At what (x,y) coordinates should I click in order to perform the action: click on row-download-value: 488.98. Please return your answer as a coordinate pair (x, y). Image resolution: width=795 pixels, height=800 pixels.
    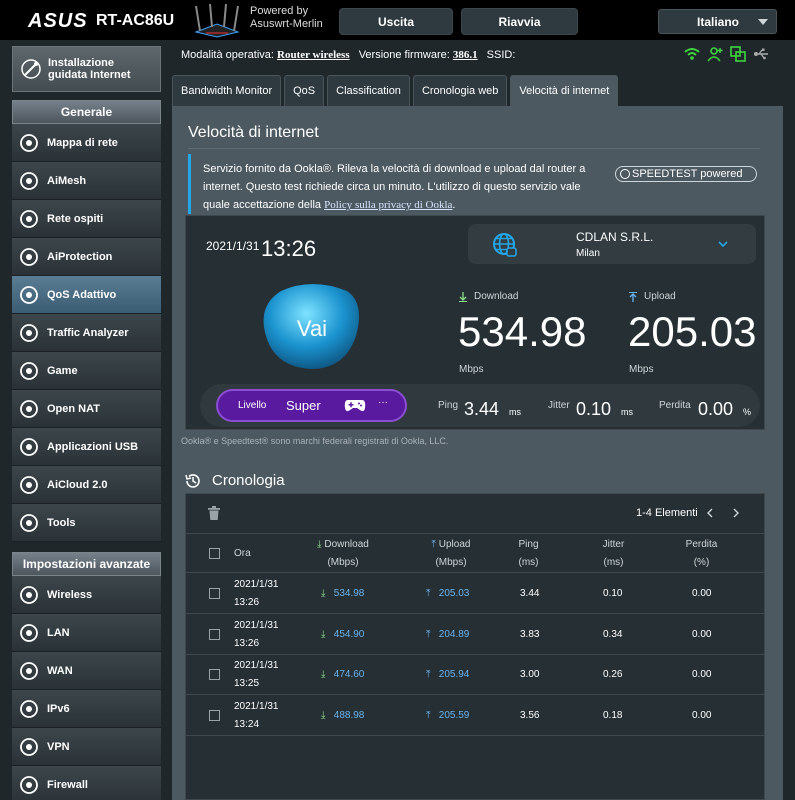
    Looking at the image, I should click on (349, 715).